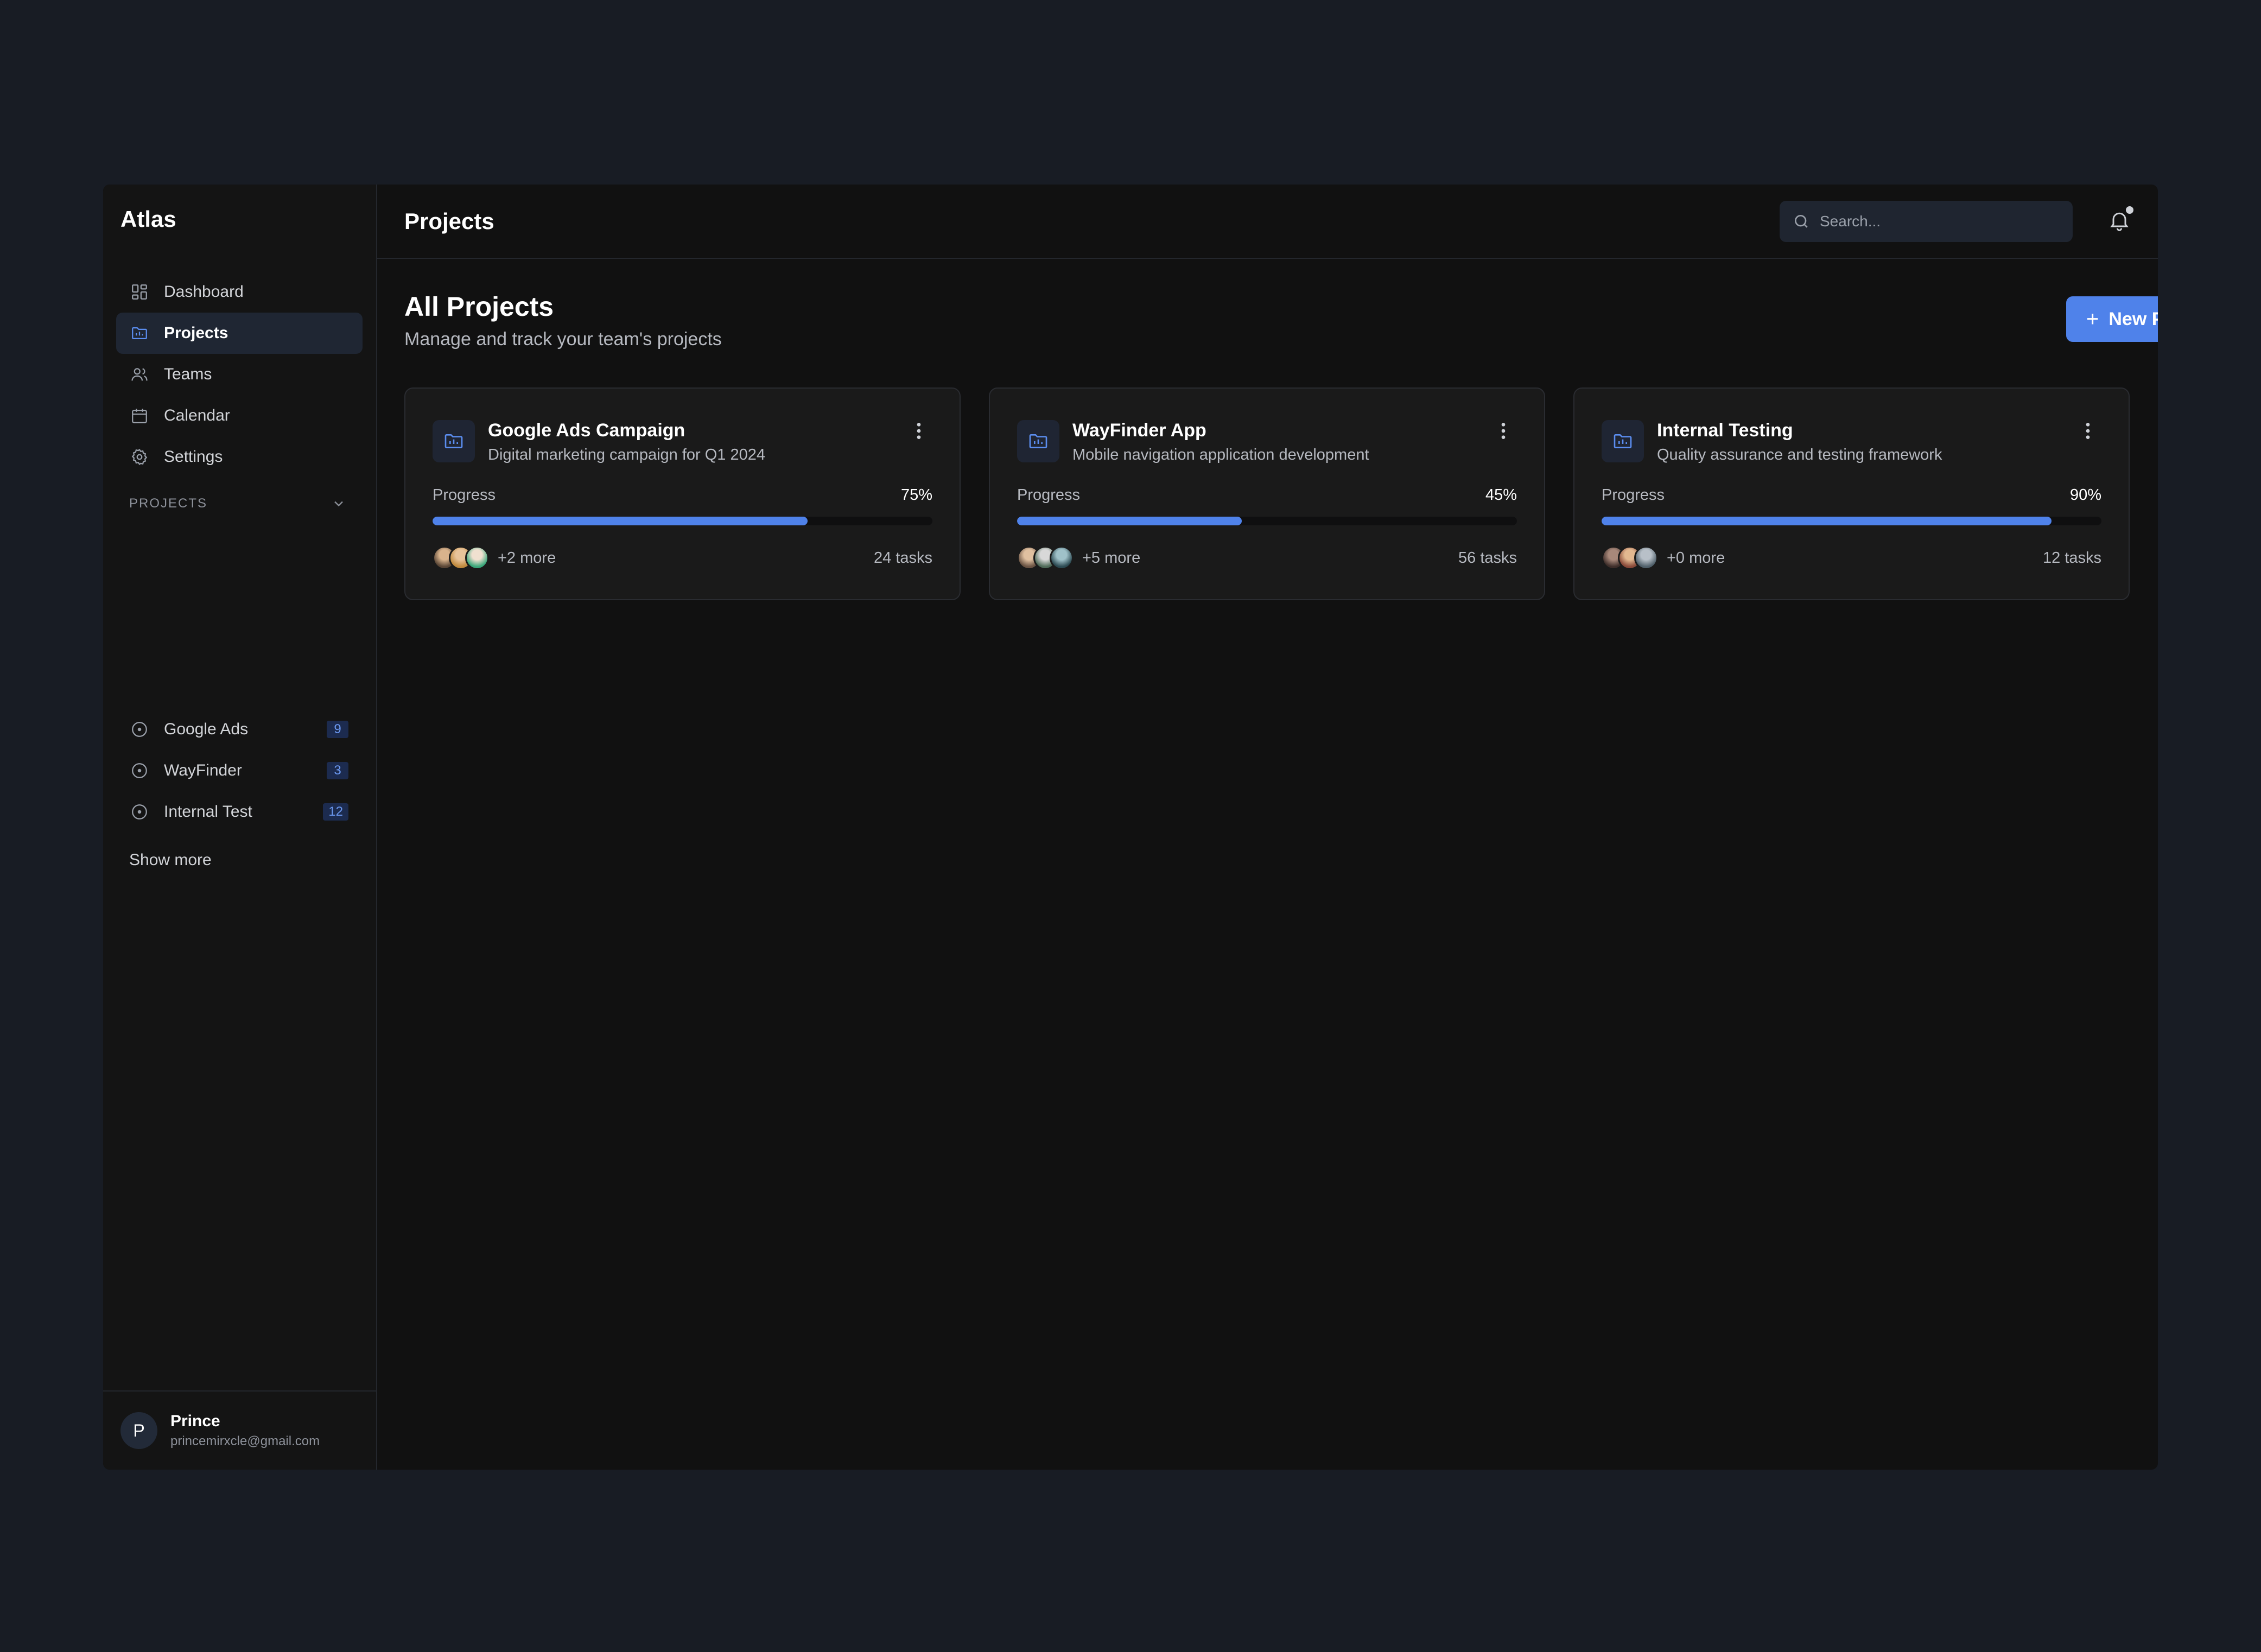 This screenshot has height=1652, width=2261. I want to click on sidebar-item-teams: Teams, so click(239, 374).